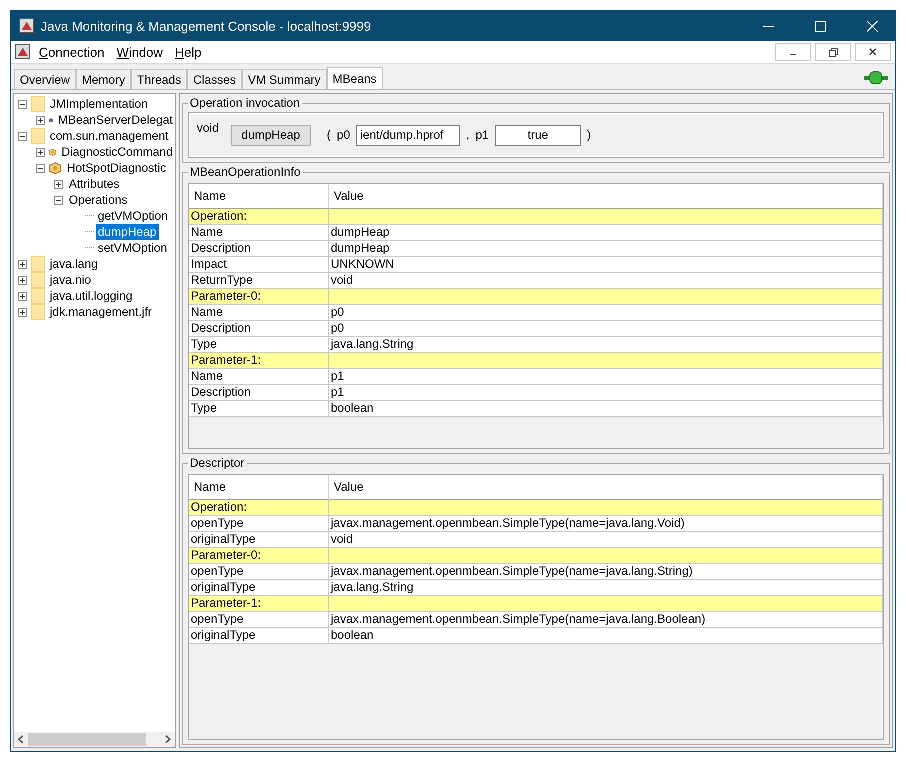  Describe the element at coordinates (793, 55) in the screenshot. I see `minimize-icon` at that location.